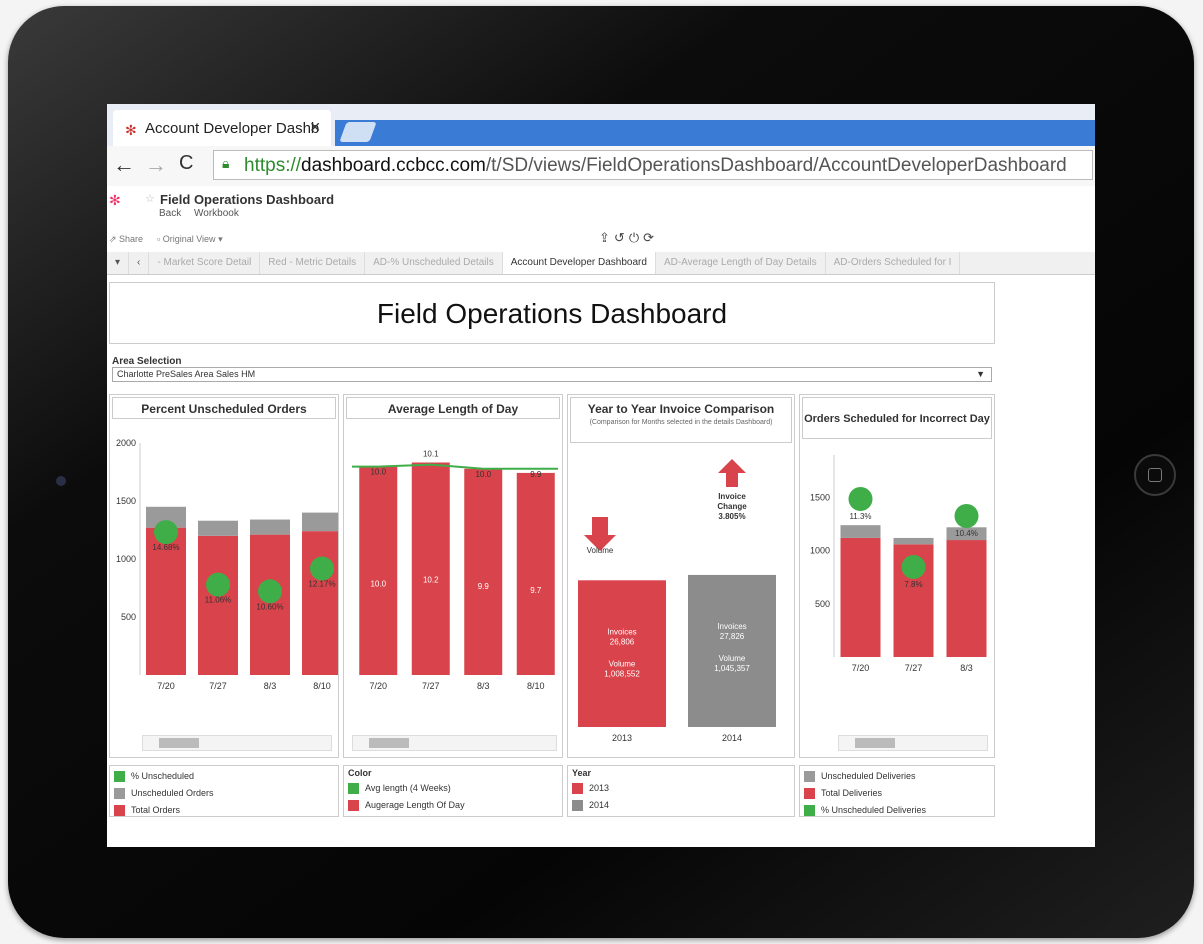  I want to click on up-arrow-icon, so click(732, 473).